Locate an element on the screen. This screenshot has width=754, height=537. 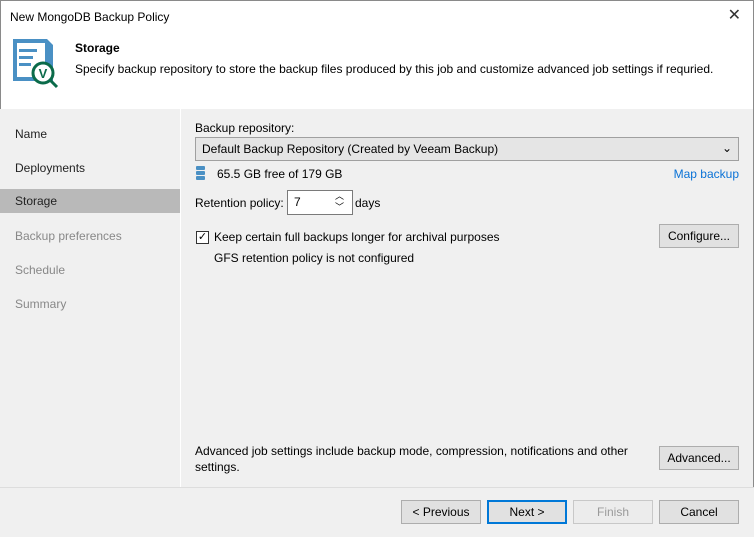
step-deployments: Deployments is located at coordinates (90, 168).